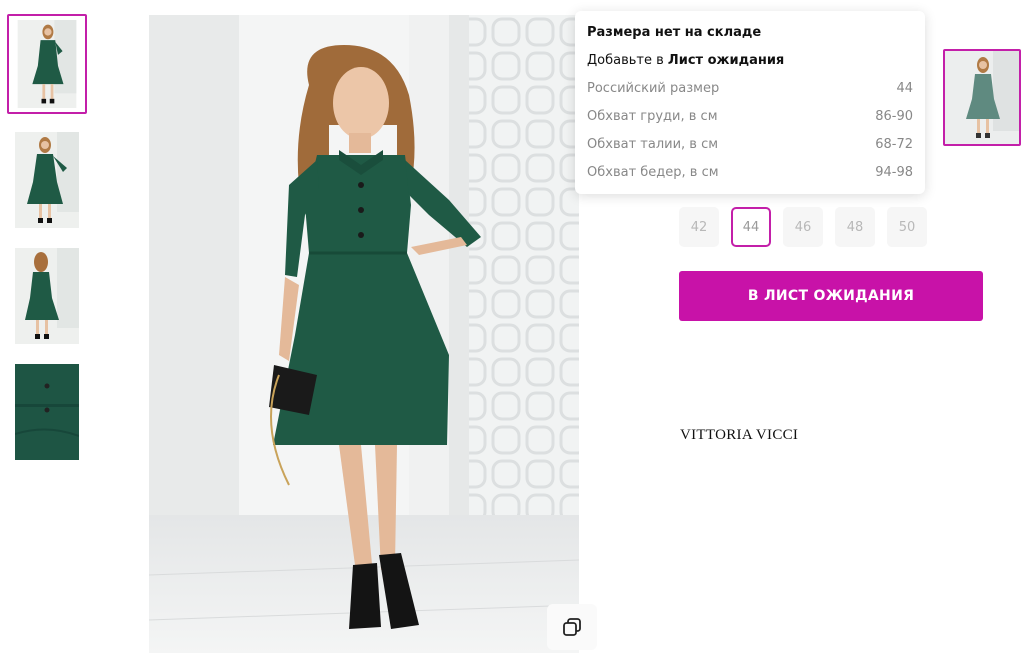 This screenshot has width=1031, height=653. Describe the element at coordinates (674, 32) in the screenshot. I see `tooltip-title: Размера нет на складе` at that location.